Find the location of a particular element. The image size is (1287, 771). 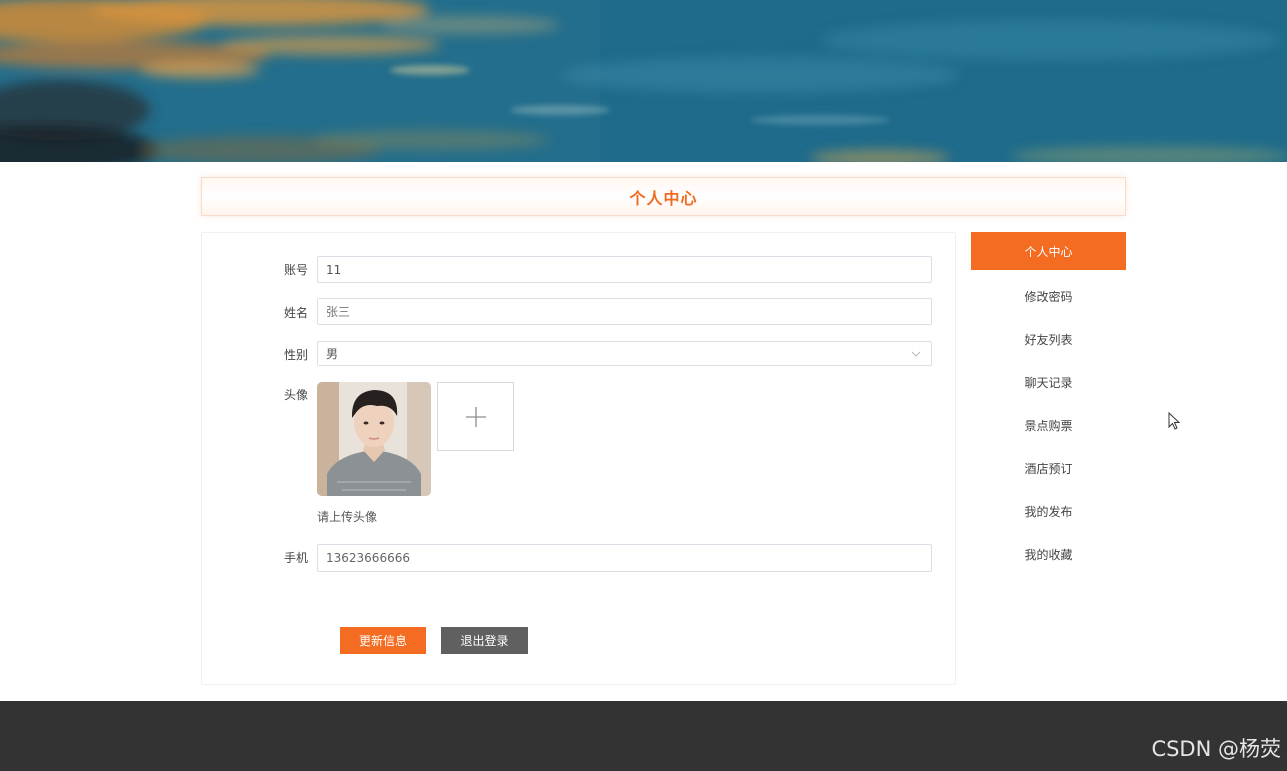

name-input: 张三 is located at coordinates (624, 311).